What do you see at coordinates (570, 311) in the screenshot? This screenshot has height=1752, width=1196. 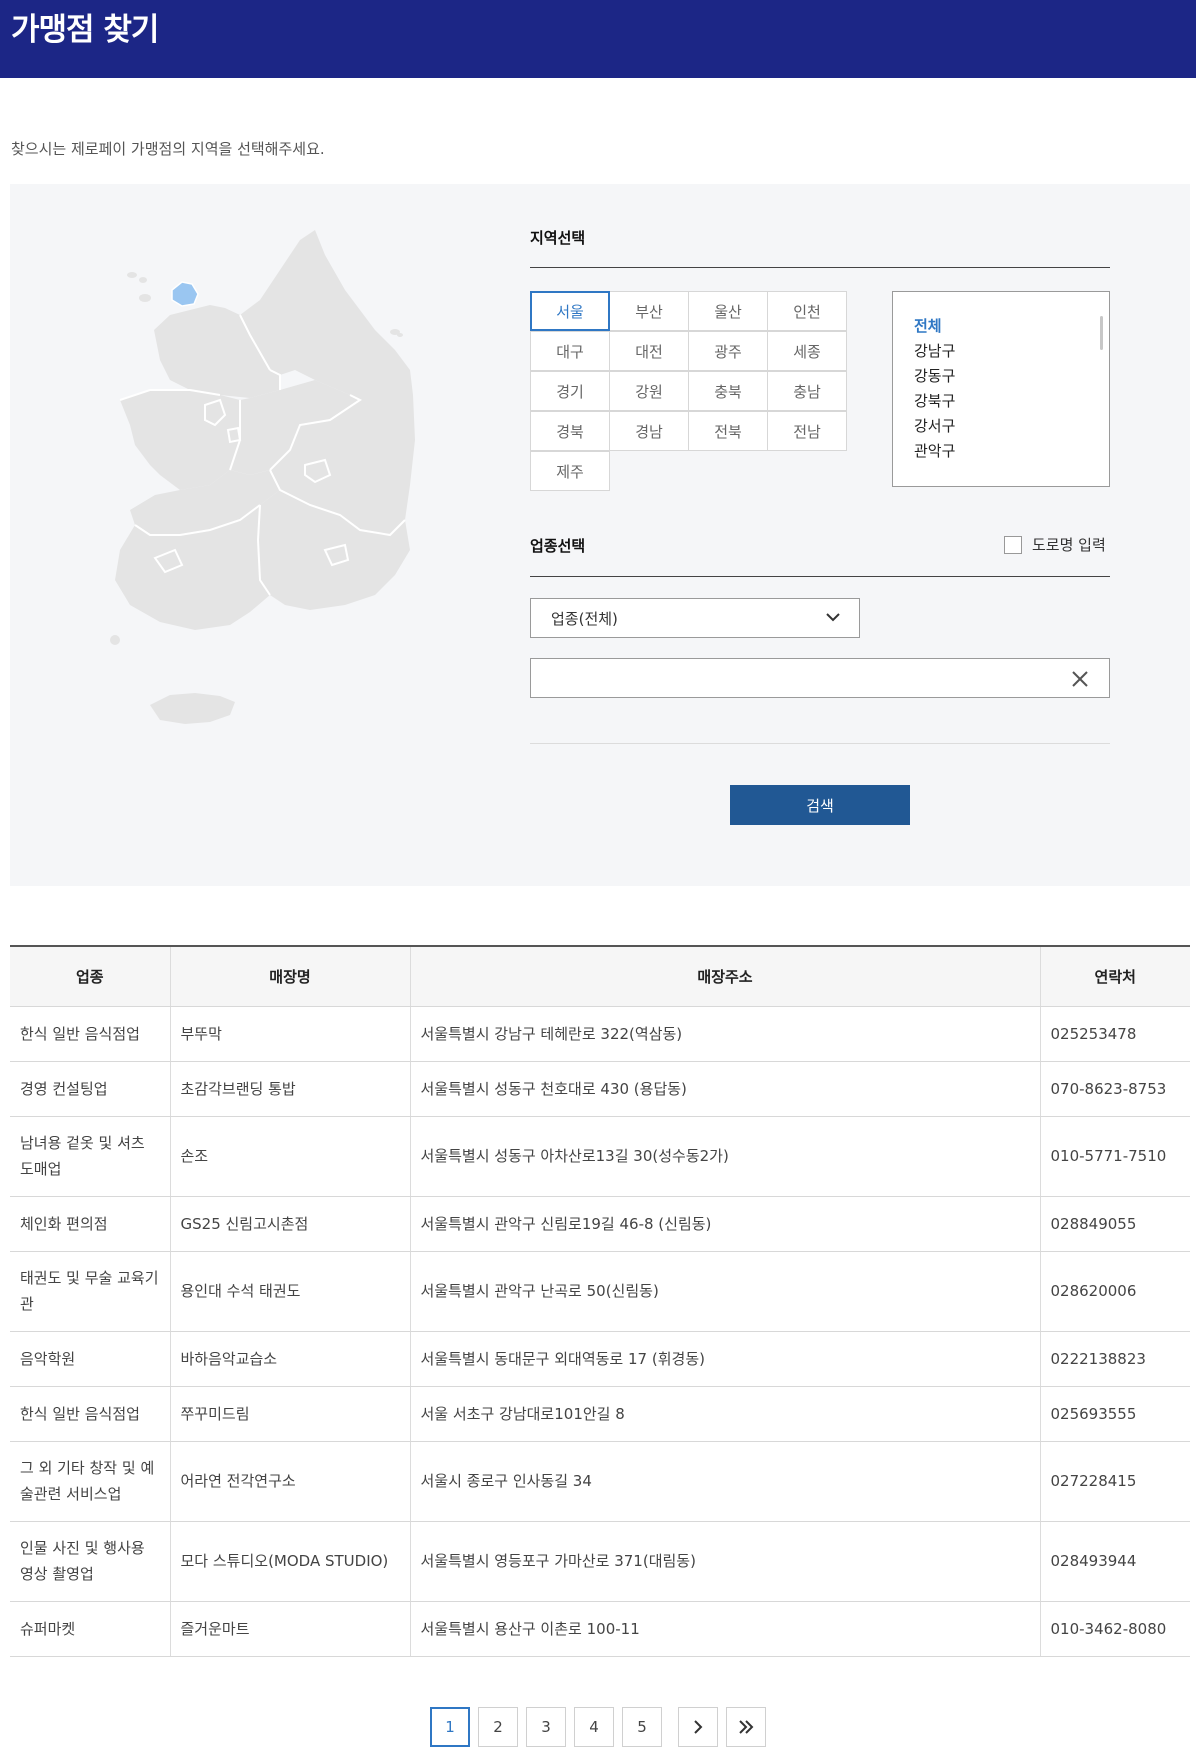 I see `region-button: 서울` at bounding box center [570, 311].